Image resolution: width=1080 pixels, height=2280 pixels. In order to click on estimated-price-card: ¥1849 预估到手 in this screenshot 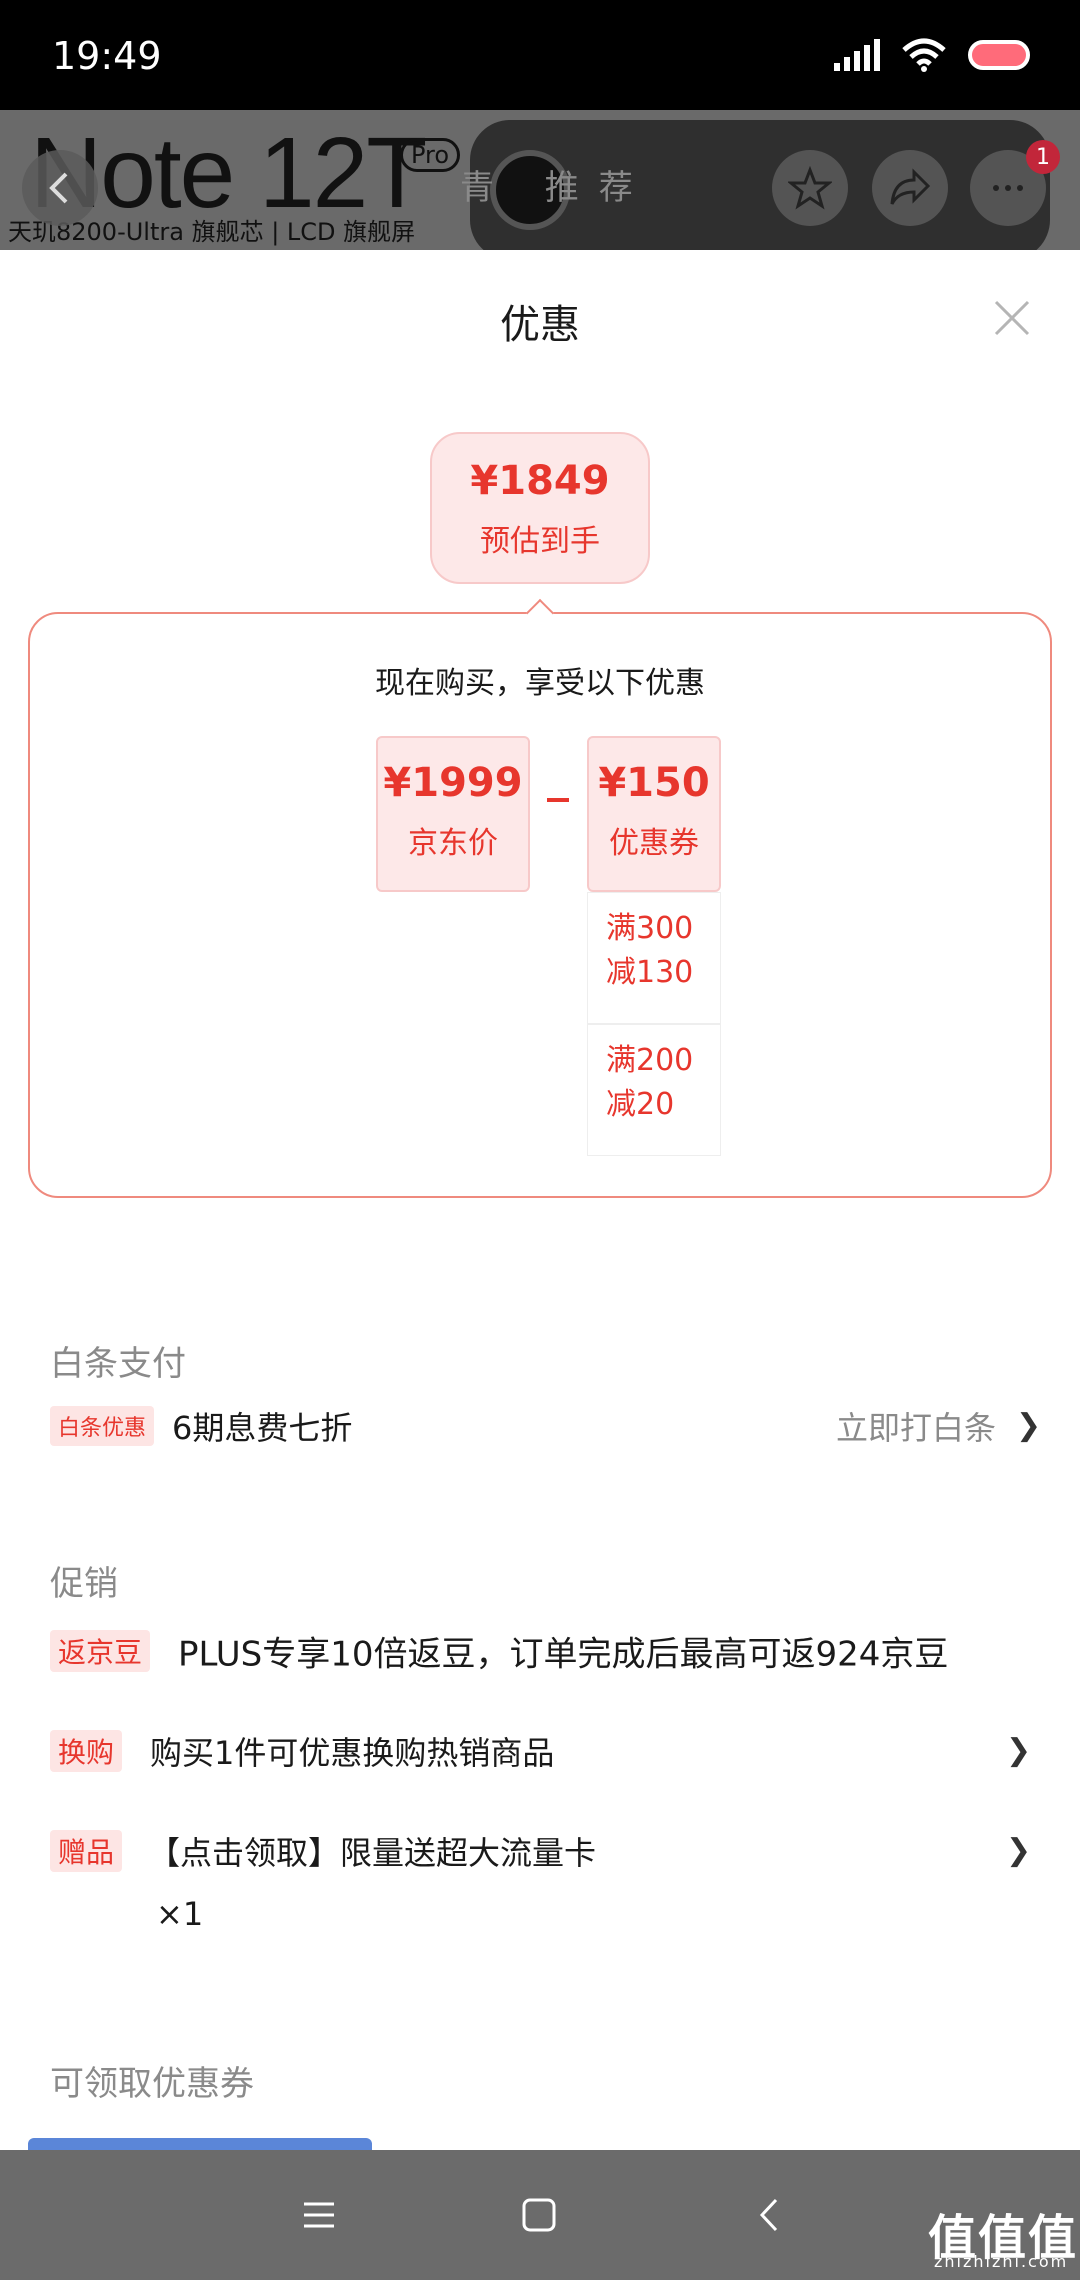, I will do `click(540, 508)`.